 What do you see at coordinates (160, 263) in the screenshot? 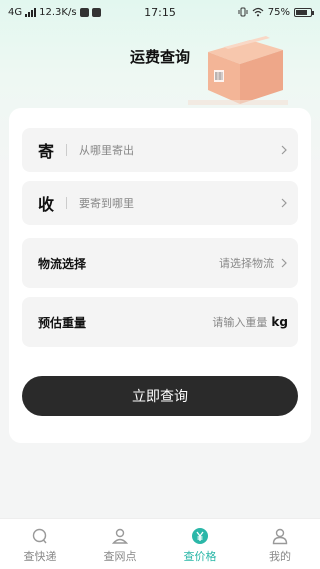
I see `logistics-select-field: 物流选择 请选择物流` at bounding box center [160, 263].